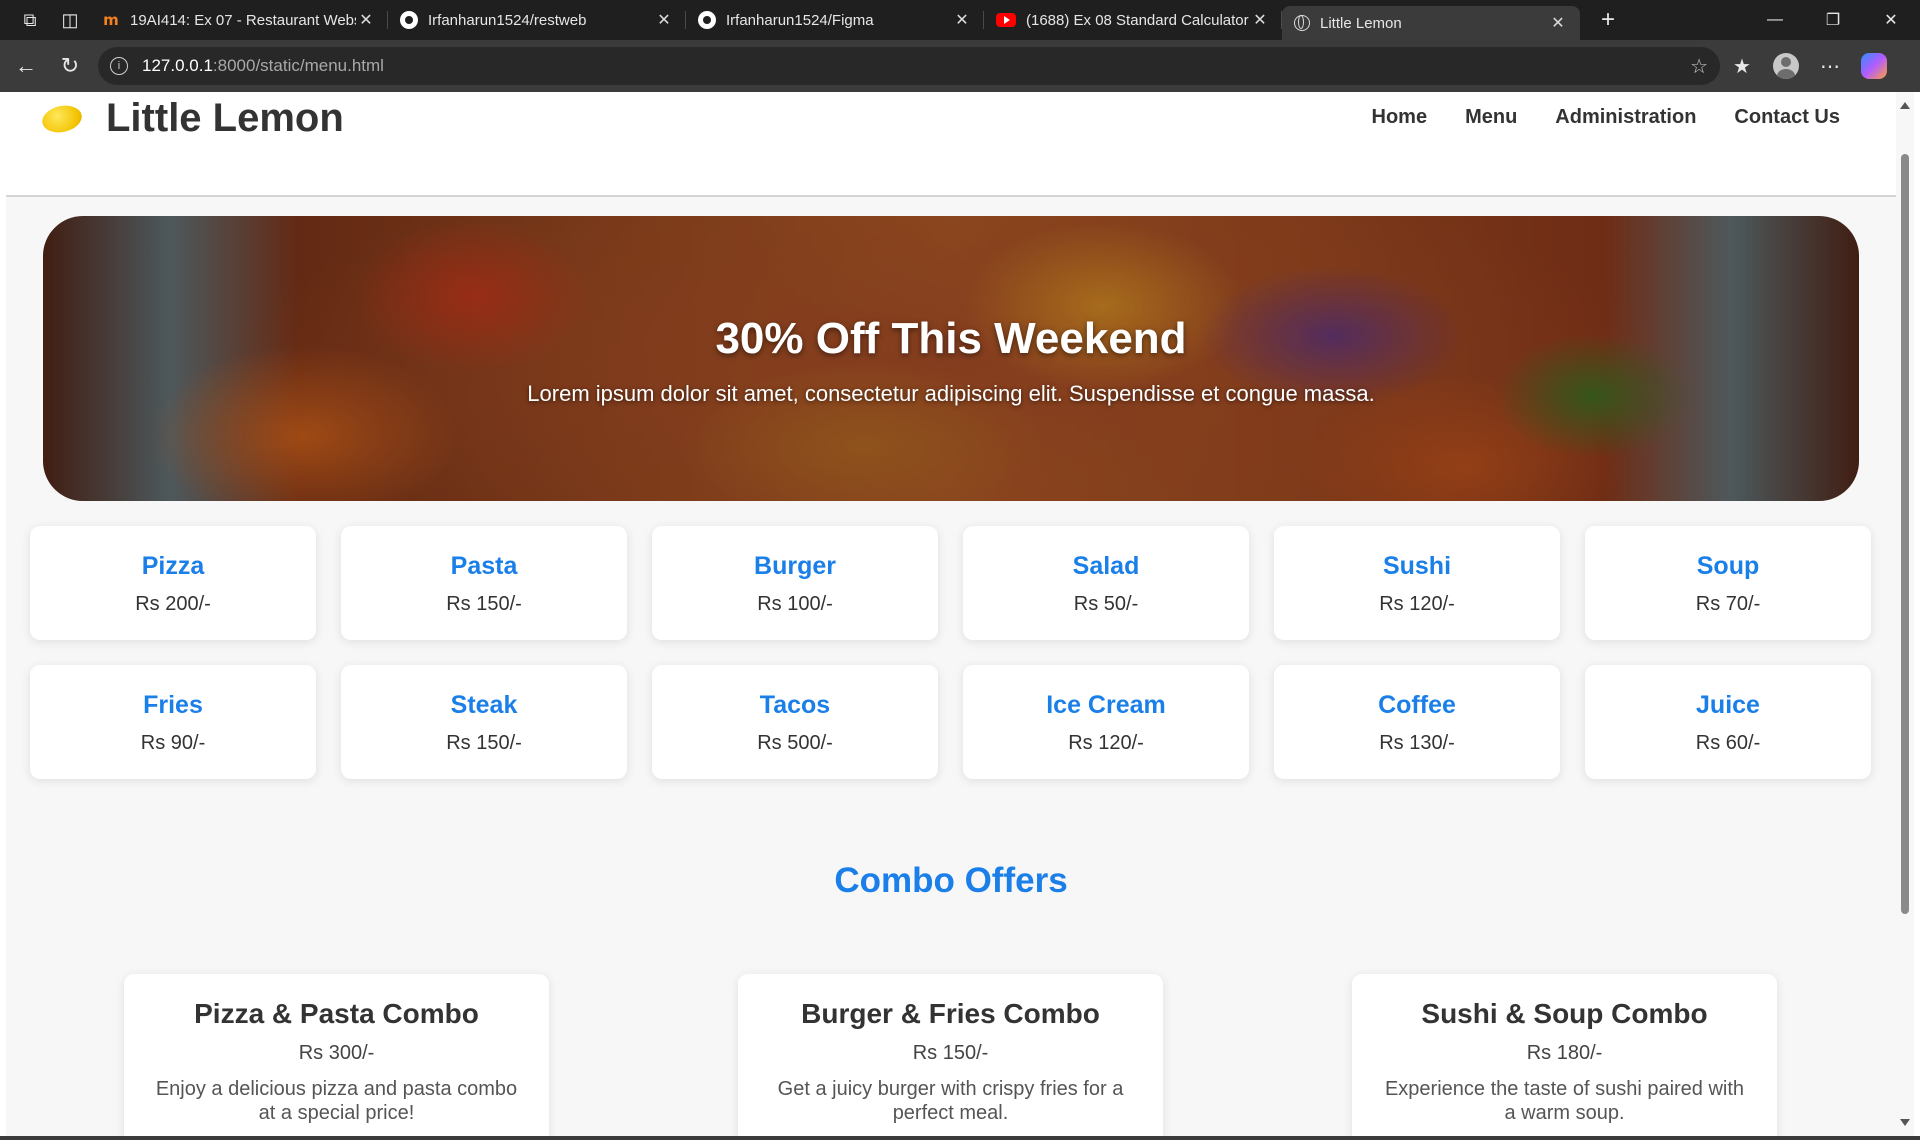 This screenshot has height=1140, width=1920. What do you see at coordinates (298, 65) in the screenshot?
I see `url-path: :8000/static/menu.html` at bounding box center [298, 65].